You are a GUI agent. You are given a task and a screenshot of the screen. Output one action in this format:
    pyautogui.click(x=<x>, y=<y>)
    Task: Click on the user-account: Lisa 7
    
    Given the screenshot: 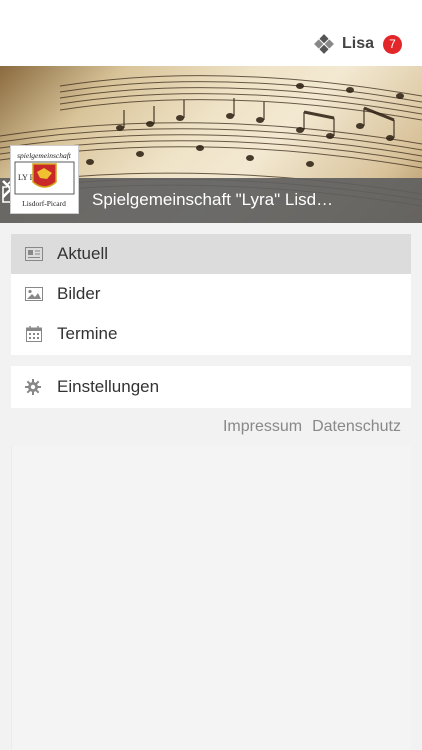 What is the action you would take?
    pyautogui.click(x=358, y=44)
    